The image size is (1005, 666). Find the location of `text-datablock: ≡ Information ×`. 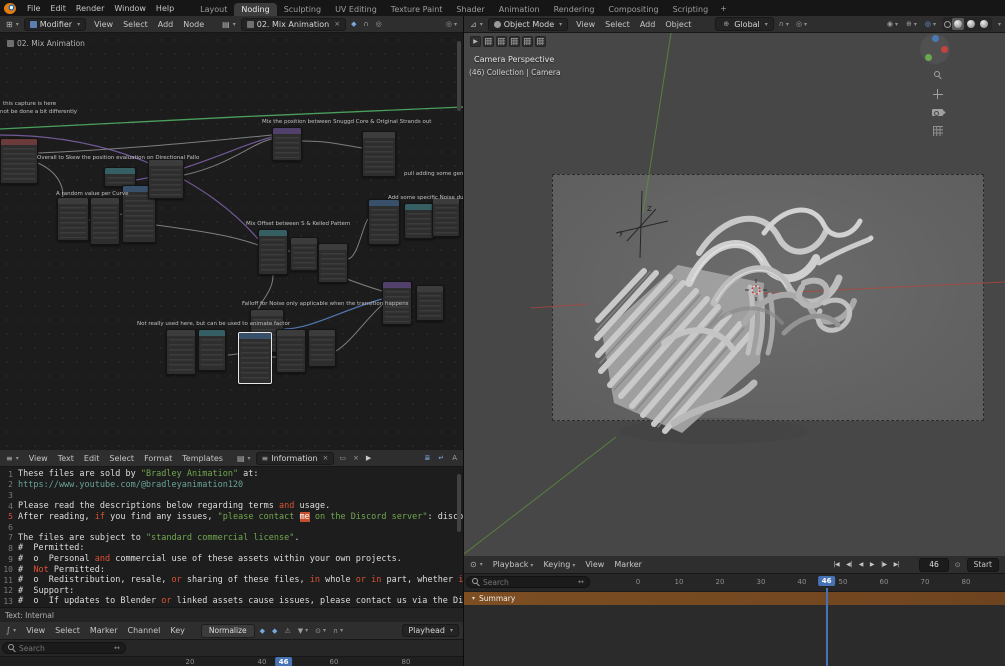

text-datablock: ≡ Information × is located at coordinates (295, 458).